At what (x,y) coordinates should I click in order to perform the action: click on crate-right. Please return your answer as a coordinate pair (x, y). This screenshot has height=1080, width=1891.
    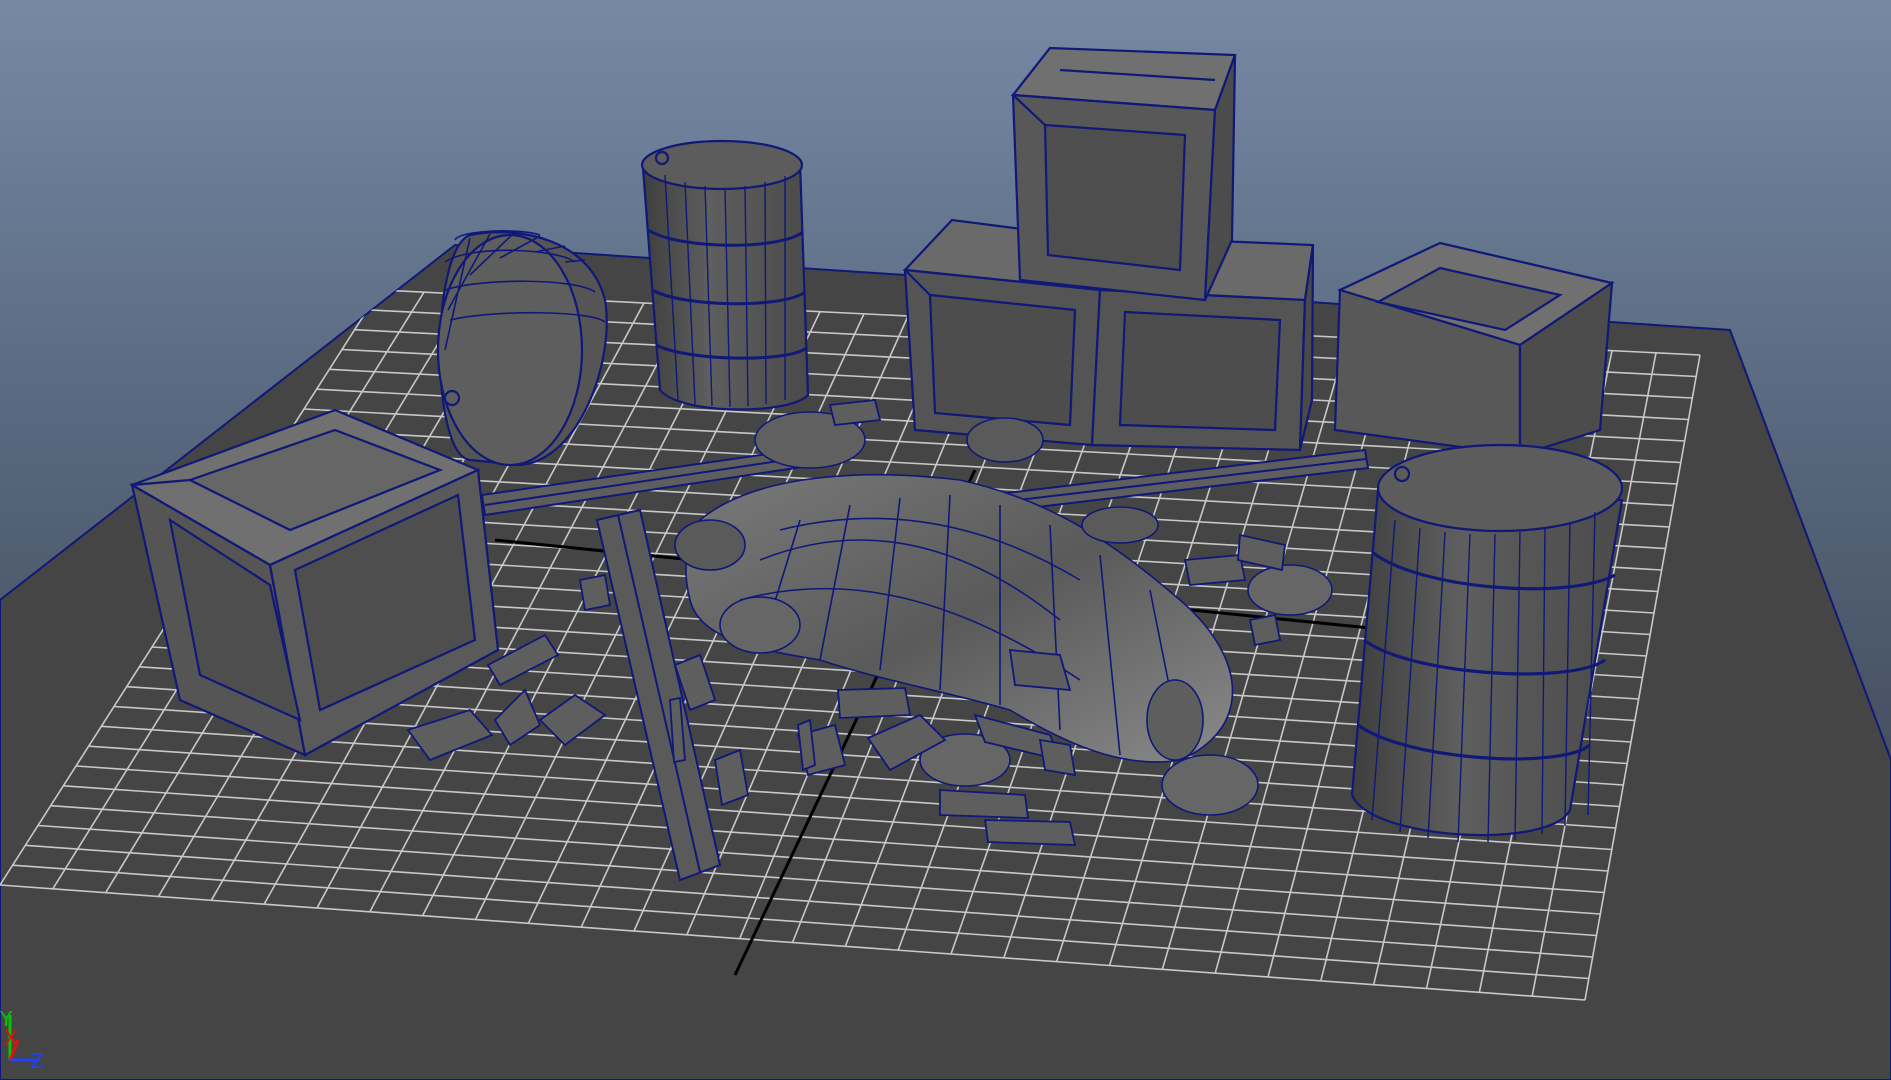
    Looking at the image, I should click on (1474, 349).